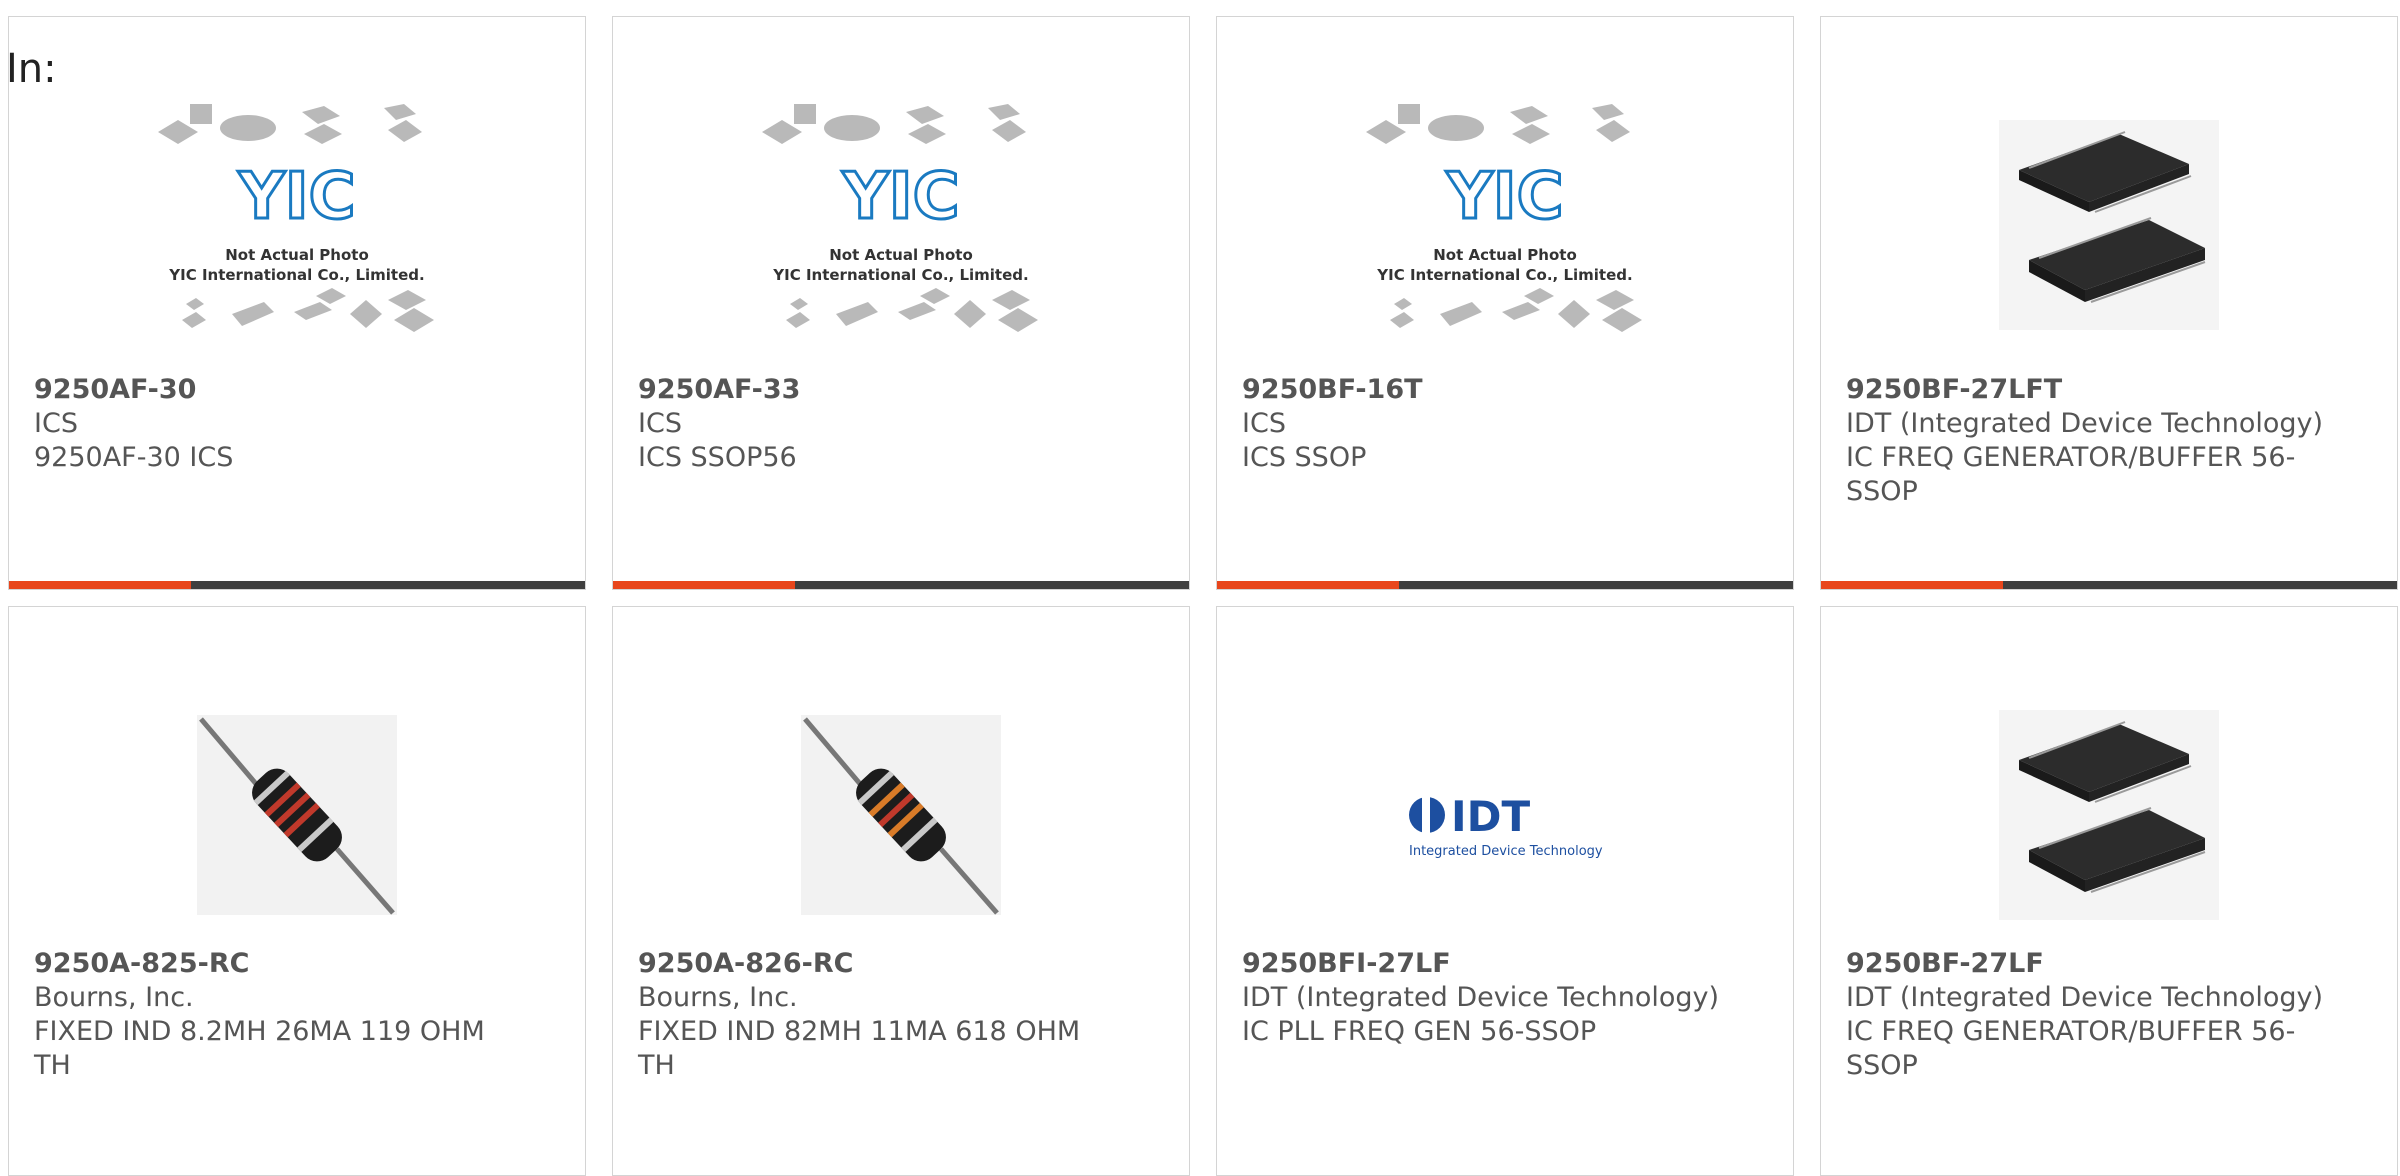 The image size is (2400, 1176). I want to click on part-number: 9250AF-30, so click(299, 390).